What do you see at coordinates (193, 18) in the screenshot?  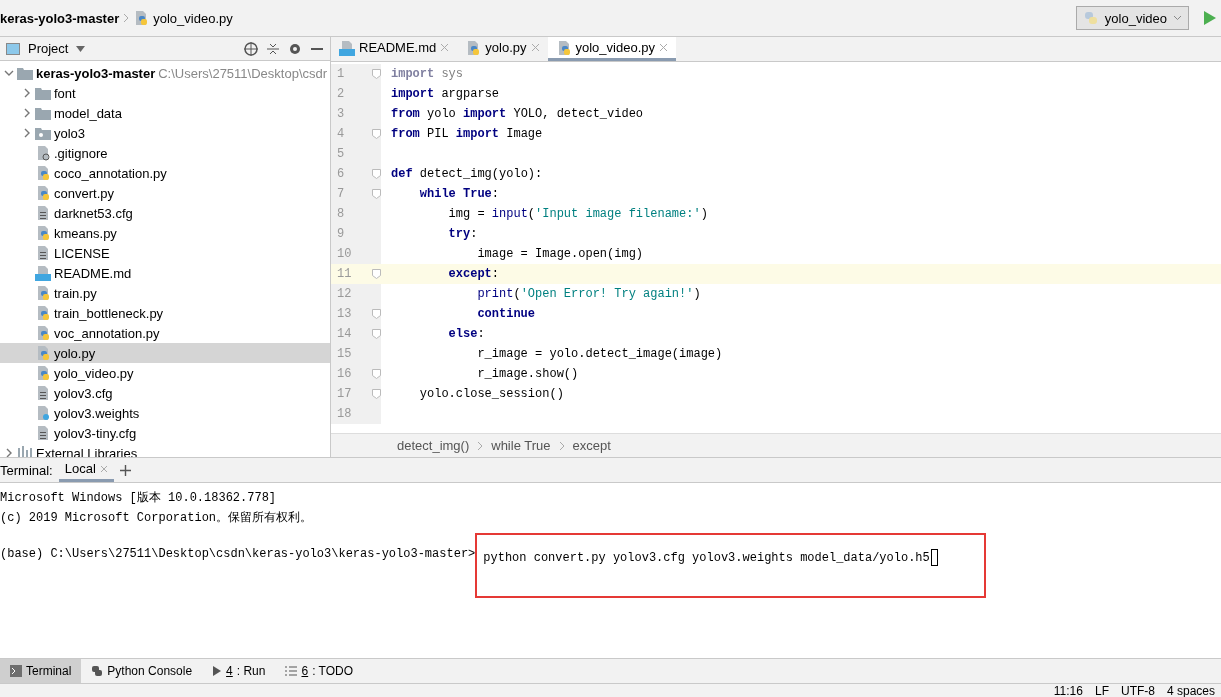 I see `nav-crumb: yolo_video.py` at bounding box center [193, 18].